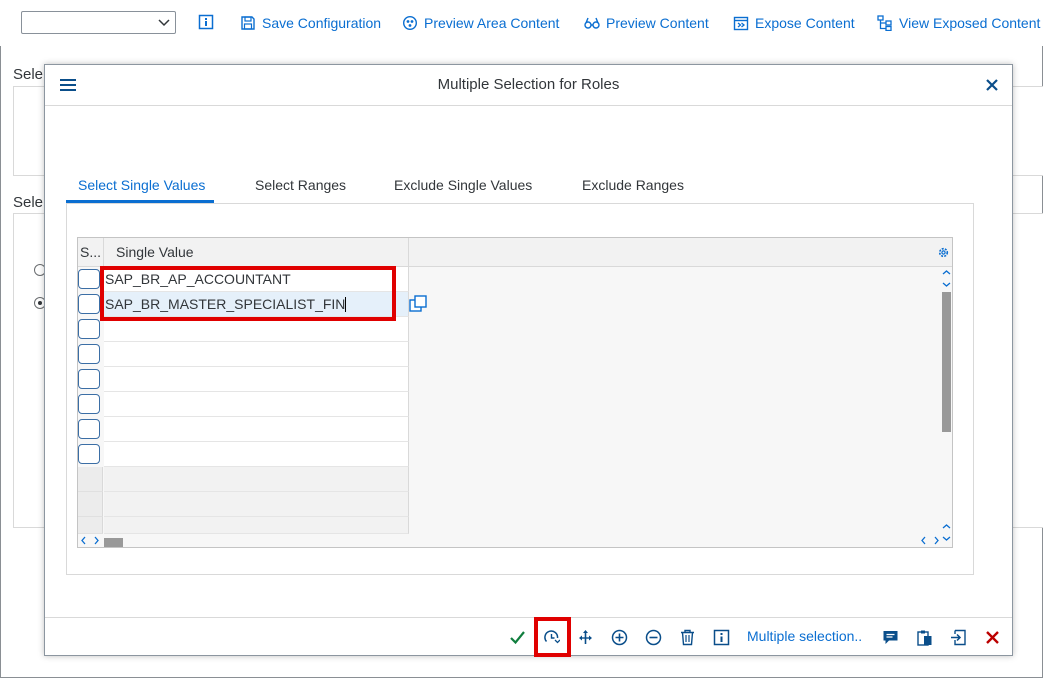 The height and width of the screenshot is (678, 1043). I want to click on cancel-button, so click(992, 637).